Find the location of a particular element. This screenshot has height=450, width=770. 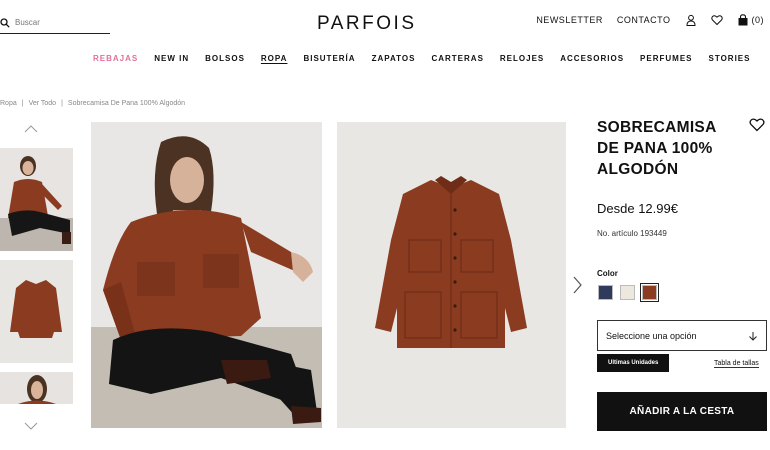

heart-icon is located at coordinates (716, 20).